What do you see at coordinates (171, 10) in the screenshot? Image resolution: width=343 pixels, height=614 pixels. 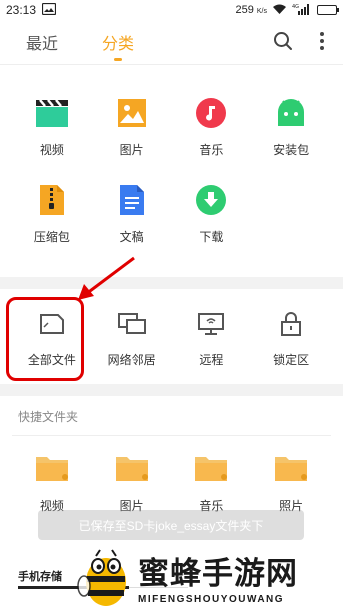 I see `status-bar: 23:13 259 K/s 4G` at bounding box center [171, 10].